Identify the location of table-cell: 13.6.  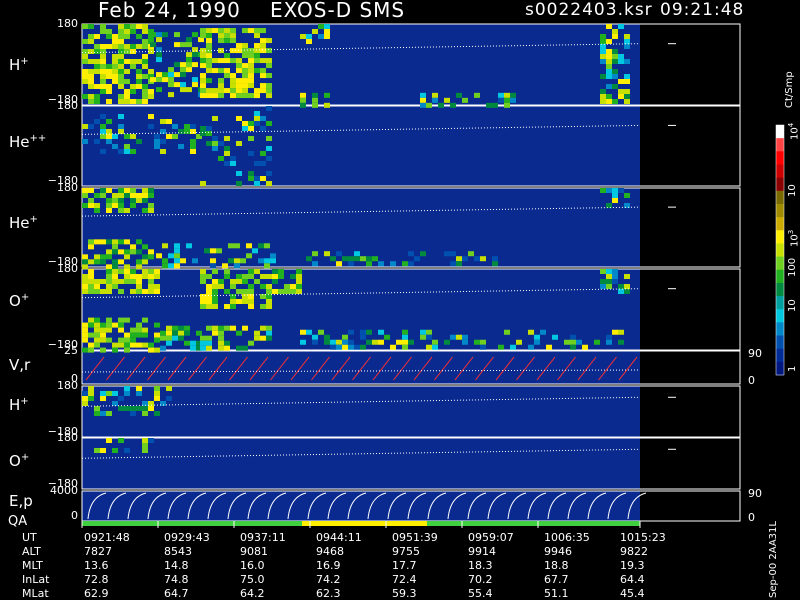
(96, 565).